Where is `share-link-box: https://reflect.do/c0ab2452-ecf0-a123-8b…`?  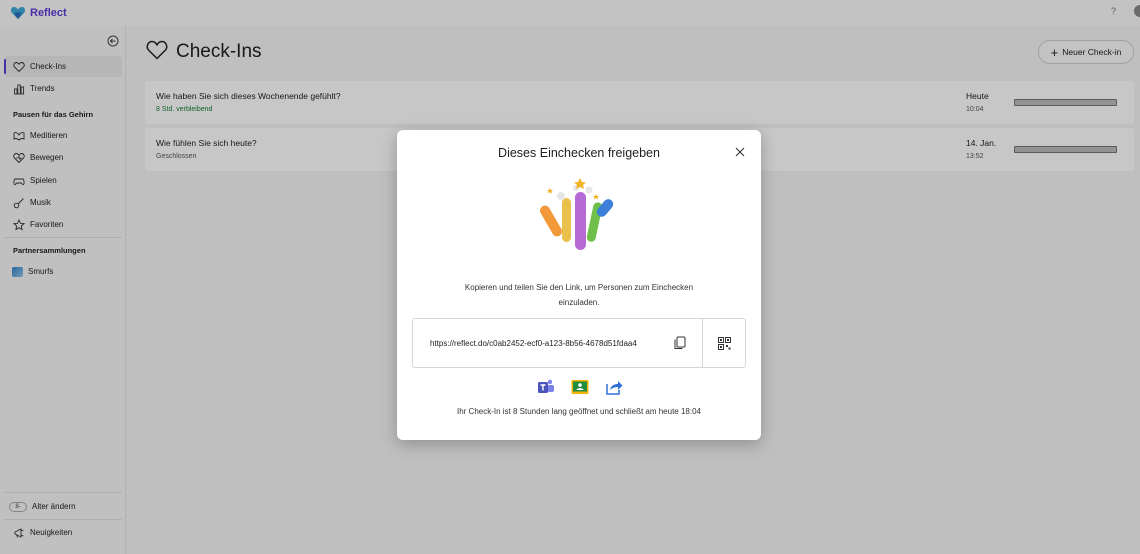 share-link-box: https://reflect.do/c0ab2452-ecf0-a123-8b… is located at coordinates (579, 343).